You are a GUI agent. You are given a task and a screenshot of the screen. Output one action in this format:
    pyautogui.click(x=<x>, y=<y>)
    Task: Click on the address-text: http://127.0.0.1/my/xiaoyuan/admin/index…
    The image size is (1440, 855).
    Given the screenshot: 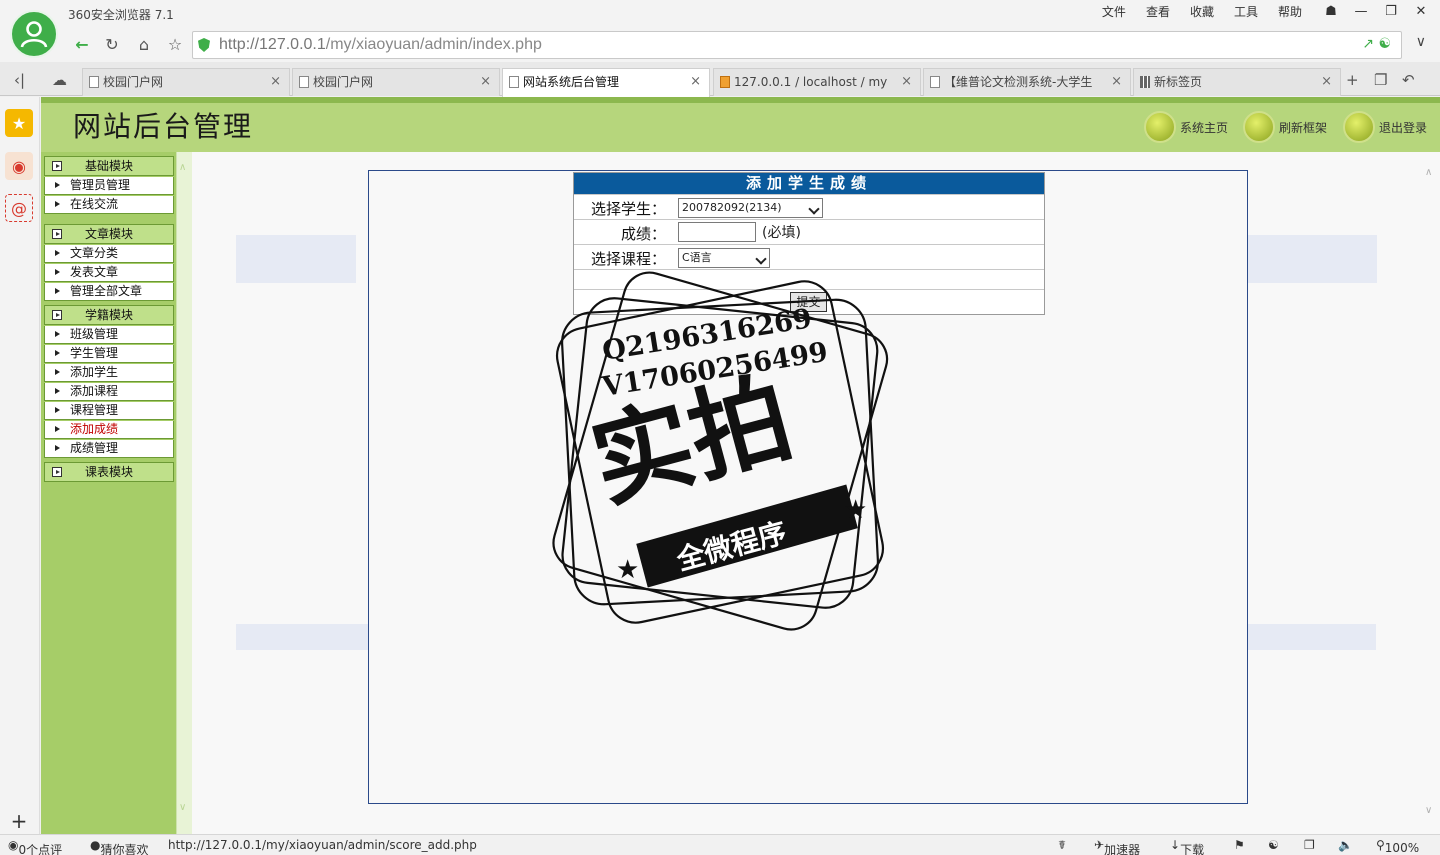 What is the action you would take?
    pyautogui.click(x=380, y=44)
    